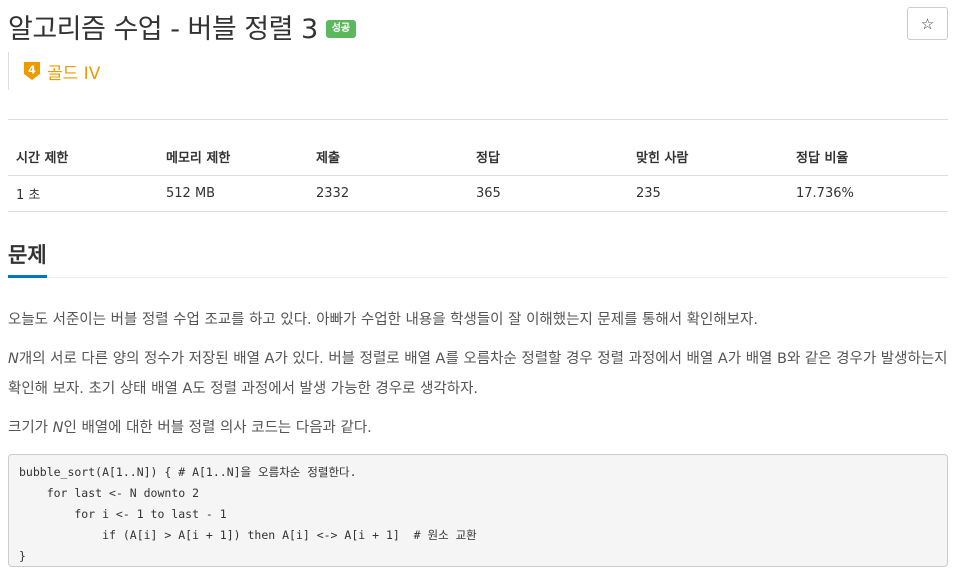 Image resolution: width=956 pixels, height=577 pixels. I want to click on value-submissions: 2332, so click(388, 193).